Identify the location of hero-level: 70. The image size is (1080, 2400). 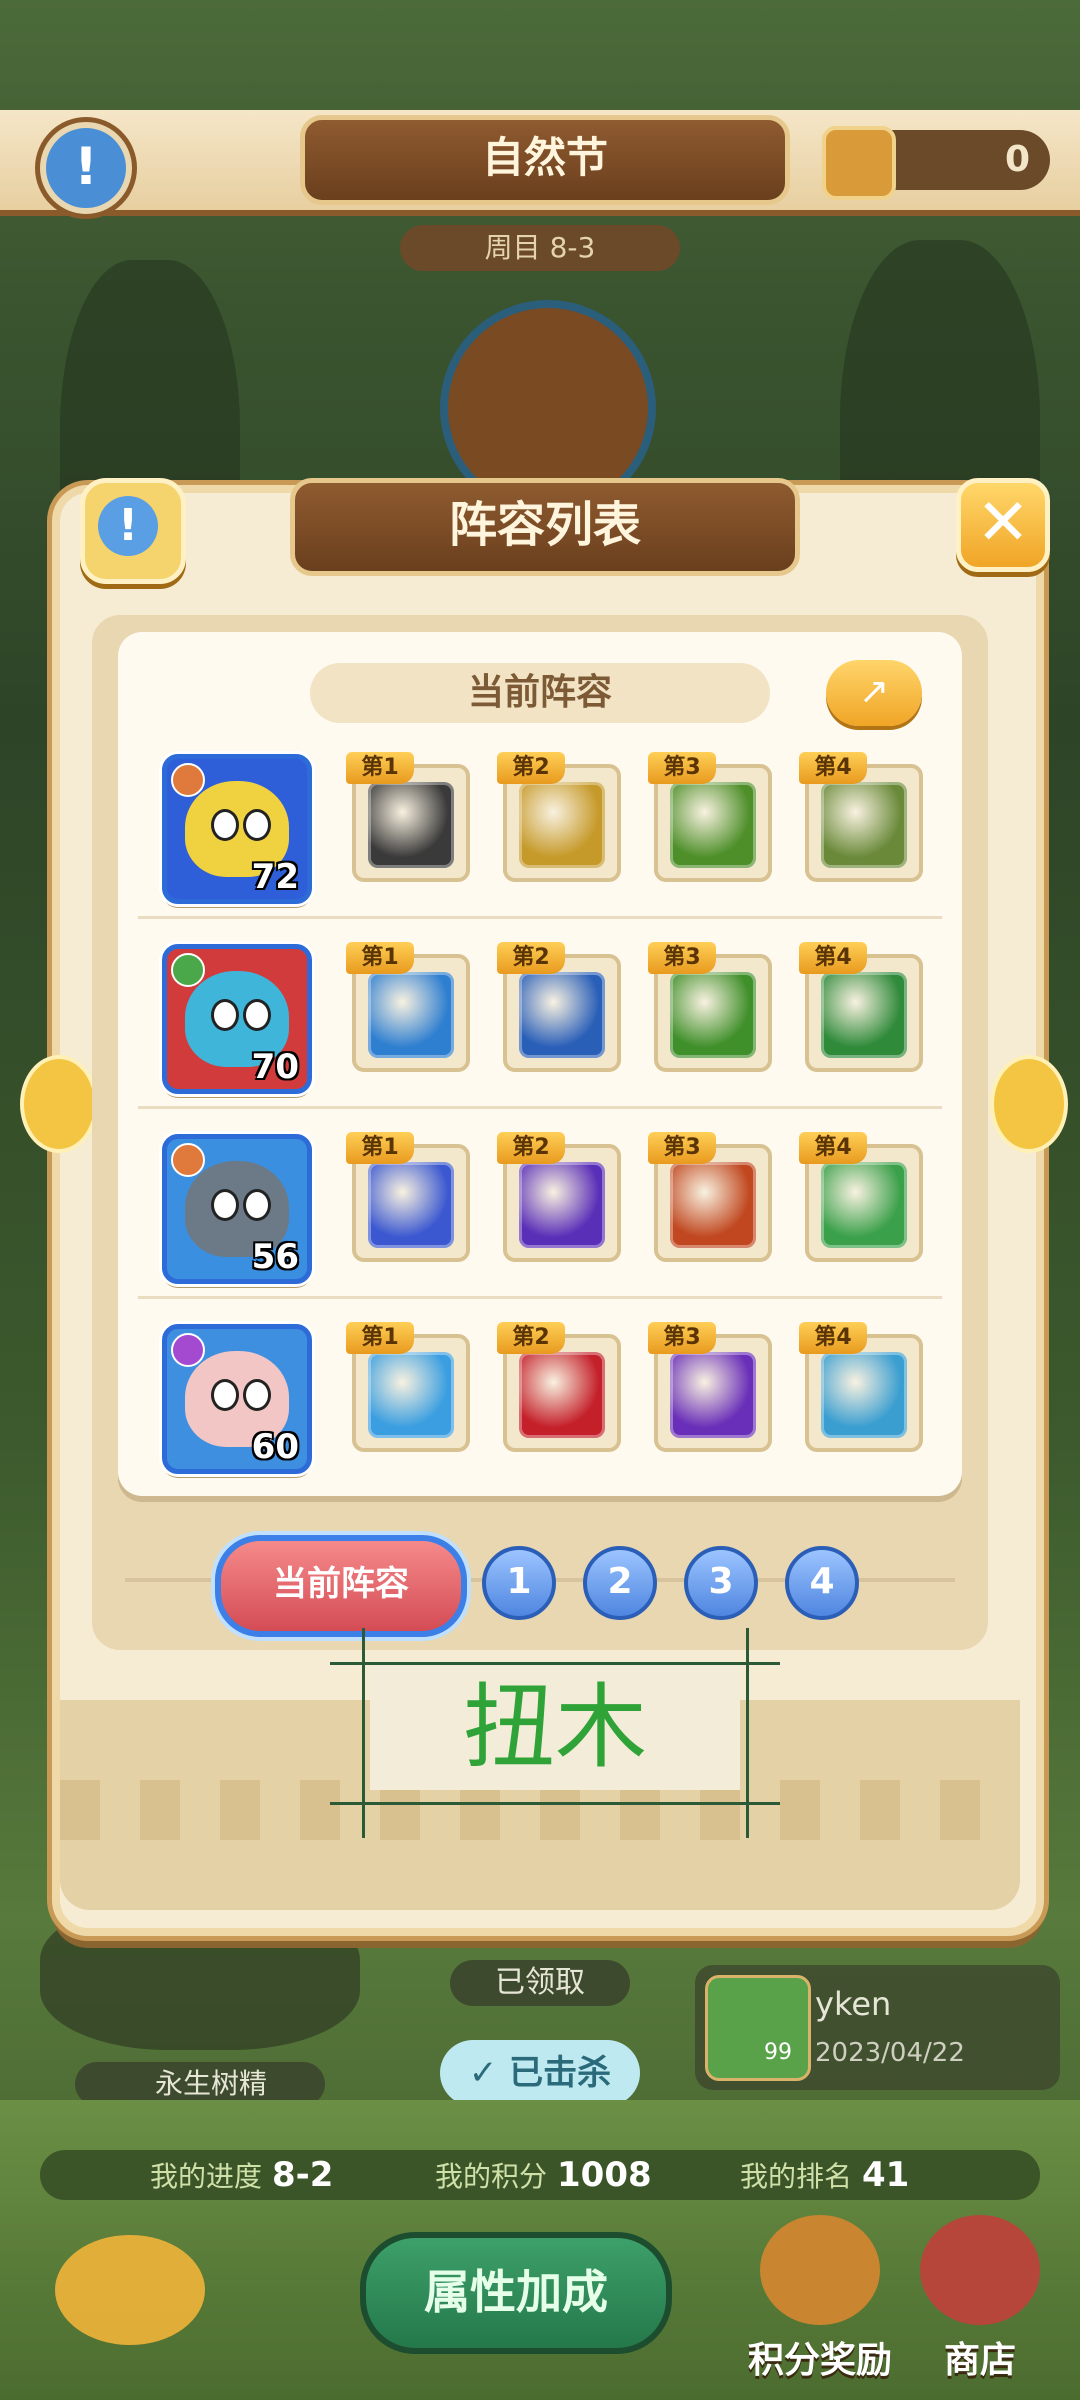
(275, 1067).